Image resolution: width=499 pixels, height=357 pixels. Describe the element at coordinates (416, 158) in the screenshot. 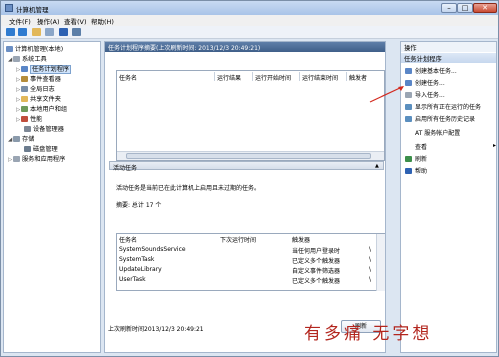

I see `action-refresh: 刷新` at that location.